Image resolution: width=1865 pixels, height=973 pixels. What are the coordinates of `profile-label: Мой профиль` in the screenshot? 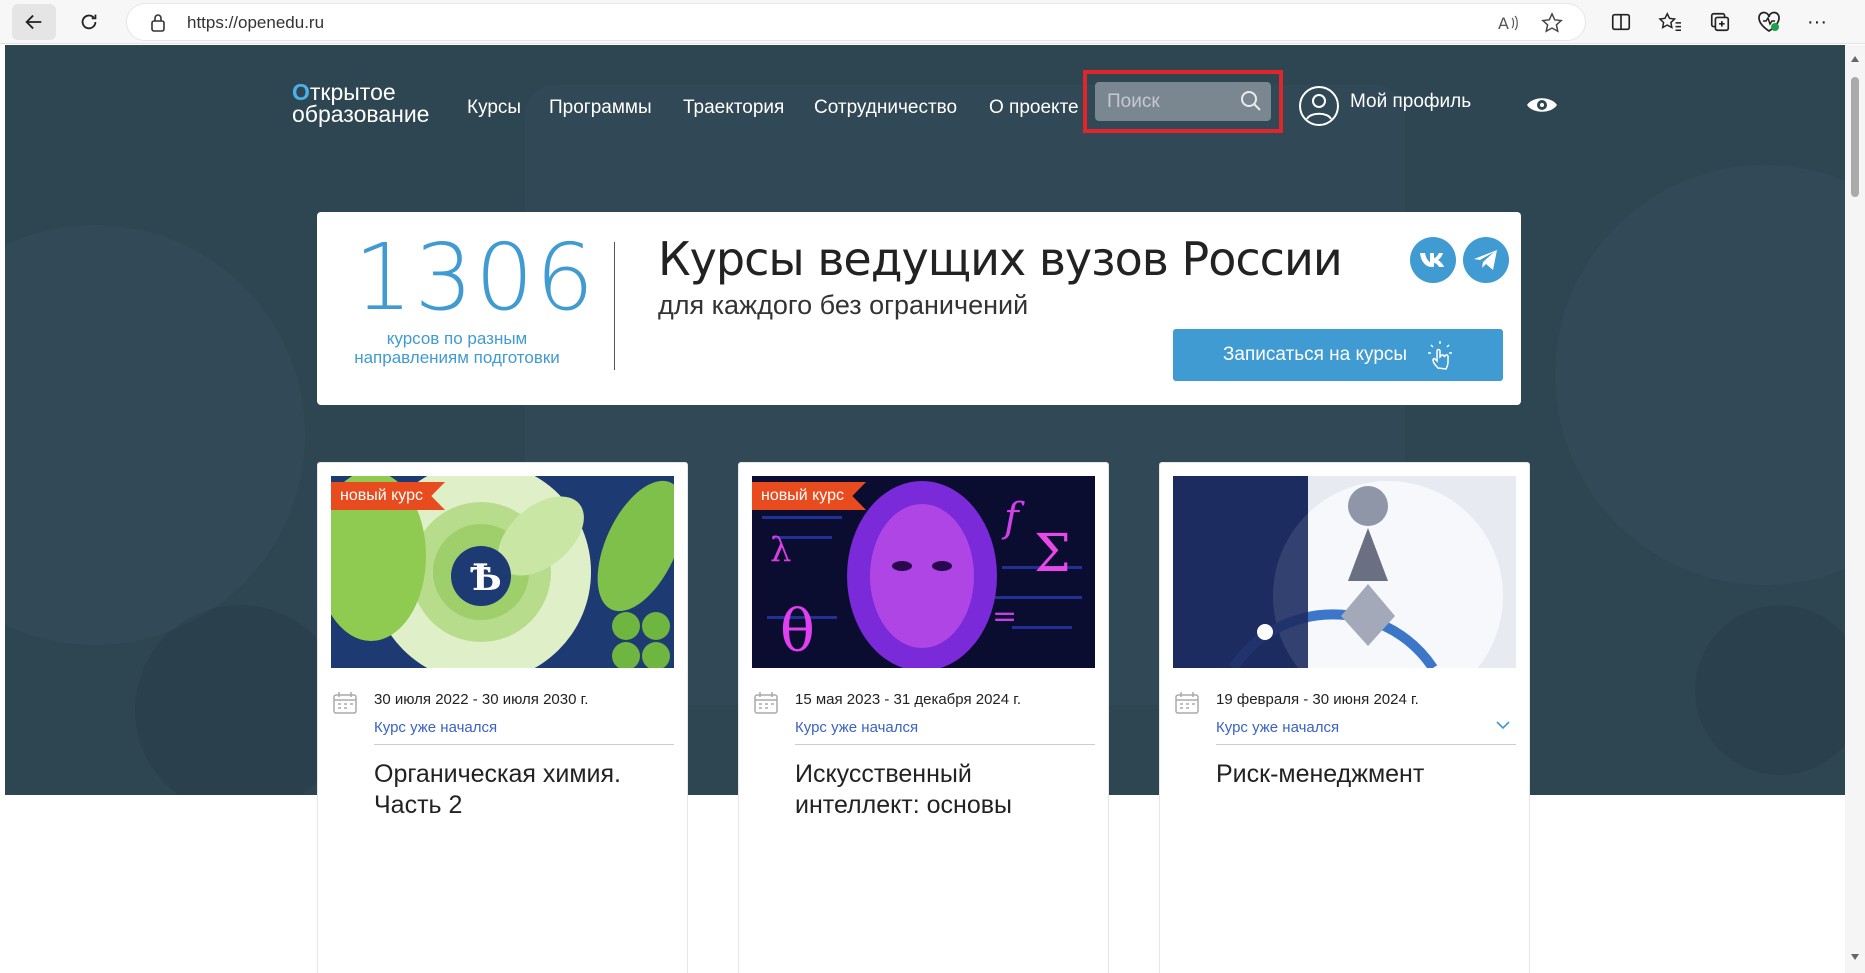 It's located at (1411, 101).